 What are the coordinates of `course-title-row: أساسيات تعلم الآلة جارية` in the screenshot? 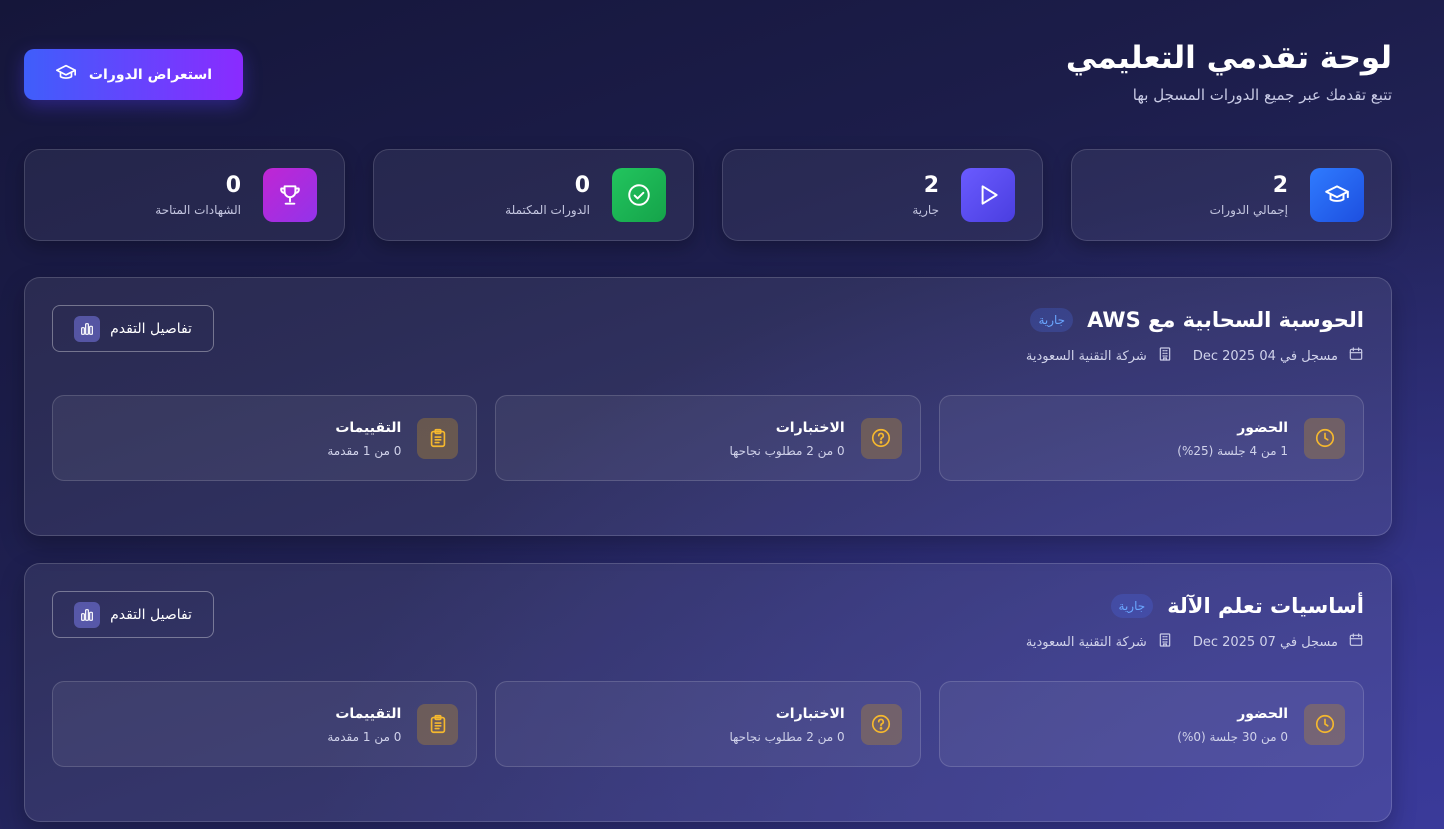 It's located at (1237, 606).